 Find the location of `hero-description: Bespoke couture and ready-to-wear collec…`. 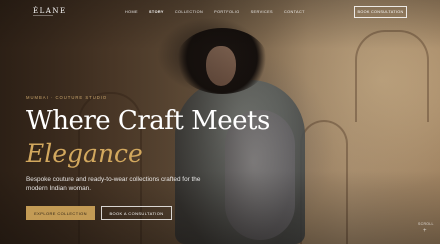

hero-description: Bespoke couture and ready-to-wear collec… is located at coordinates (113, 184).